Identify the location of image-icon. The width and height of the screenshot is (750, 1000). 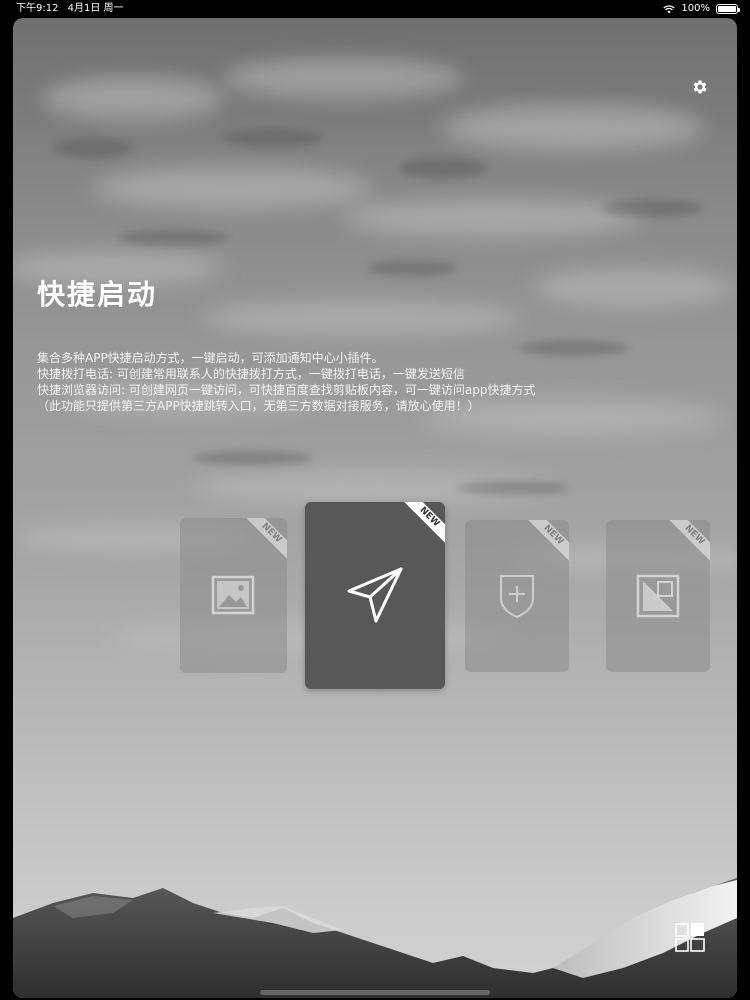
(233, 595).